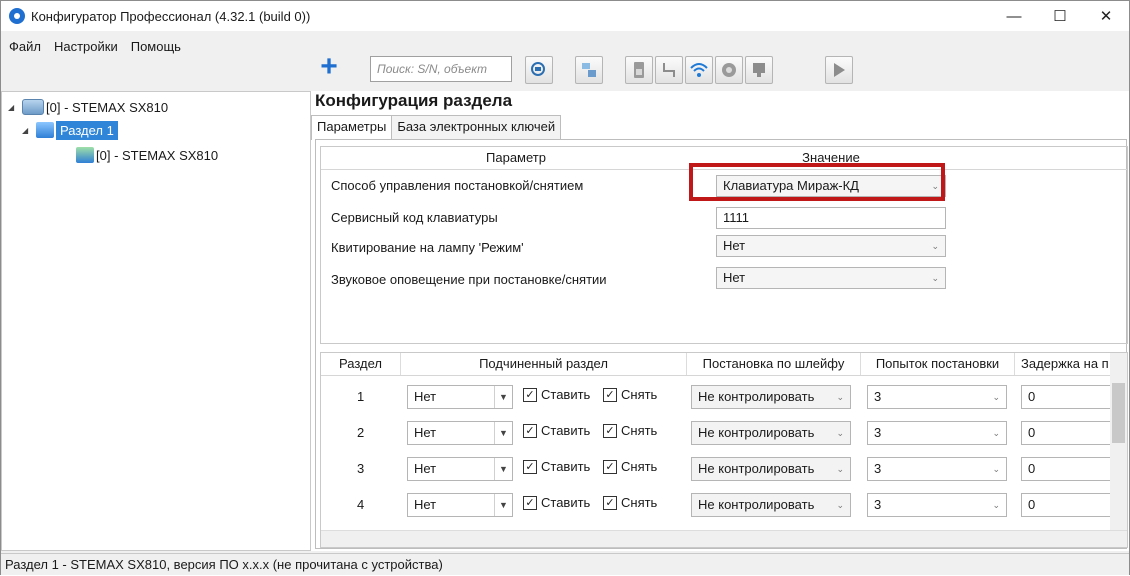  I want to click on tree-item-section: ◢ Раздел 1, so click(70, 130).